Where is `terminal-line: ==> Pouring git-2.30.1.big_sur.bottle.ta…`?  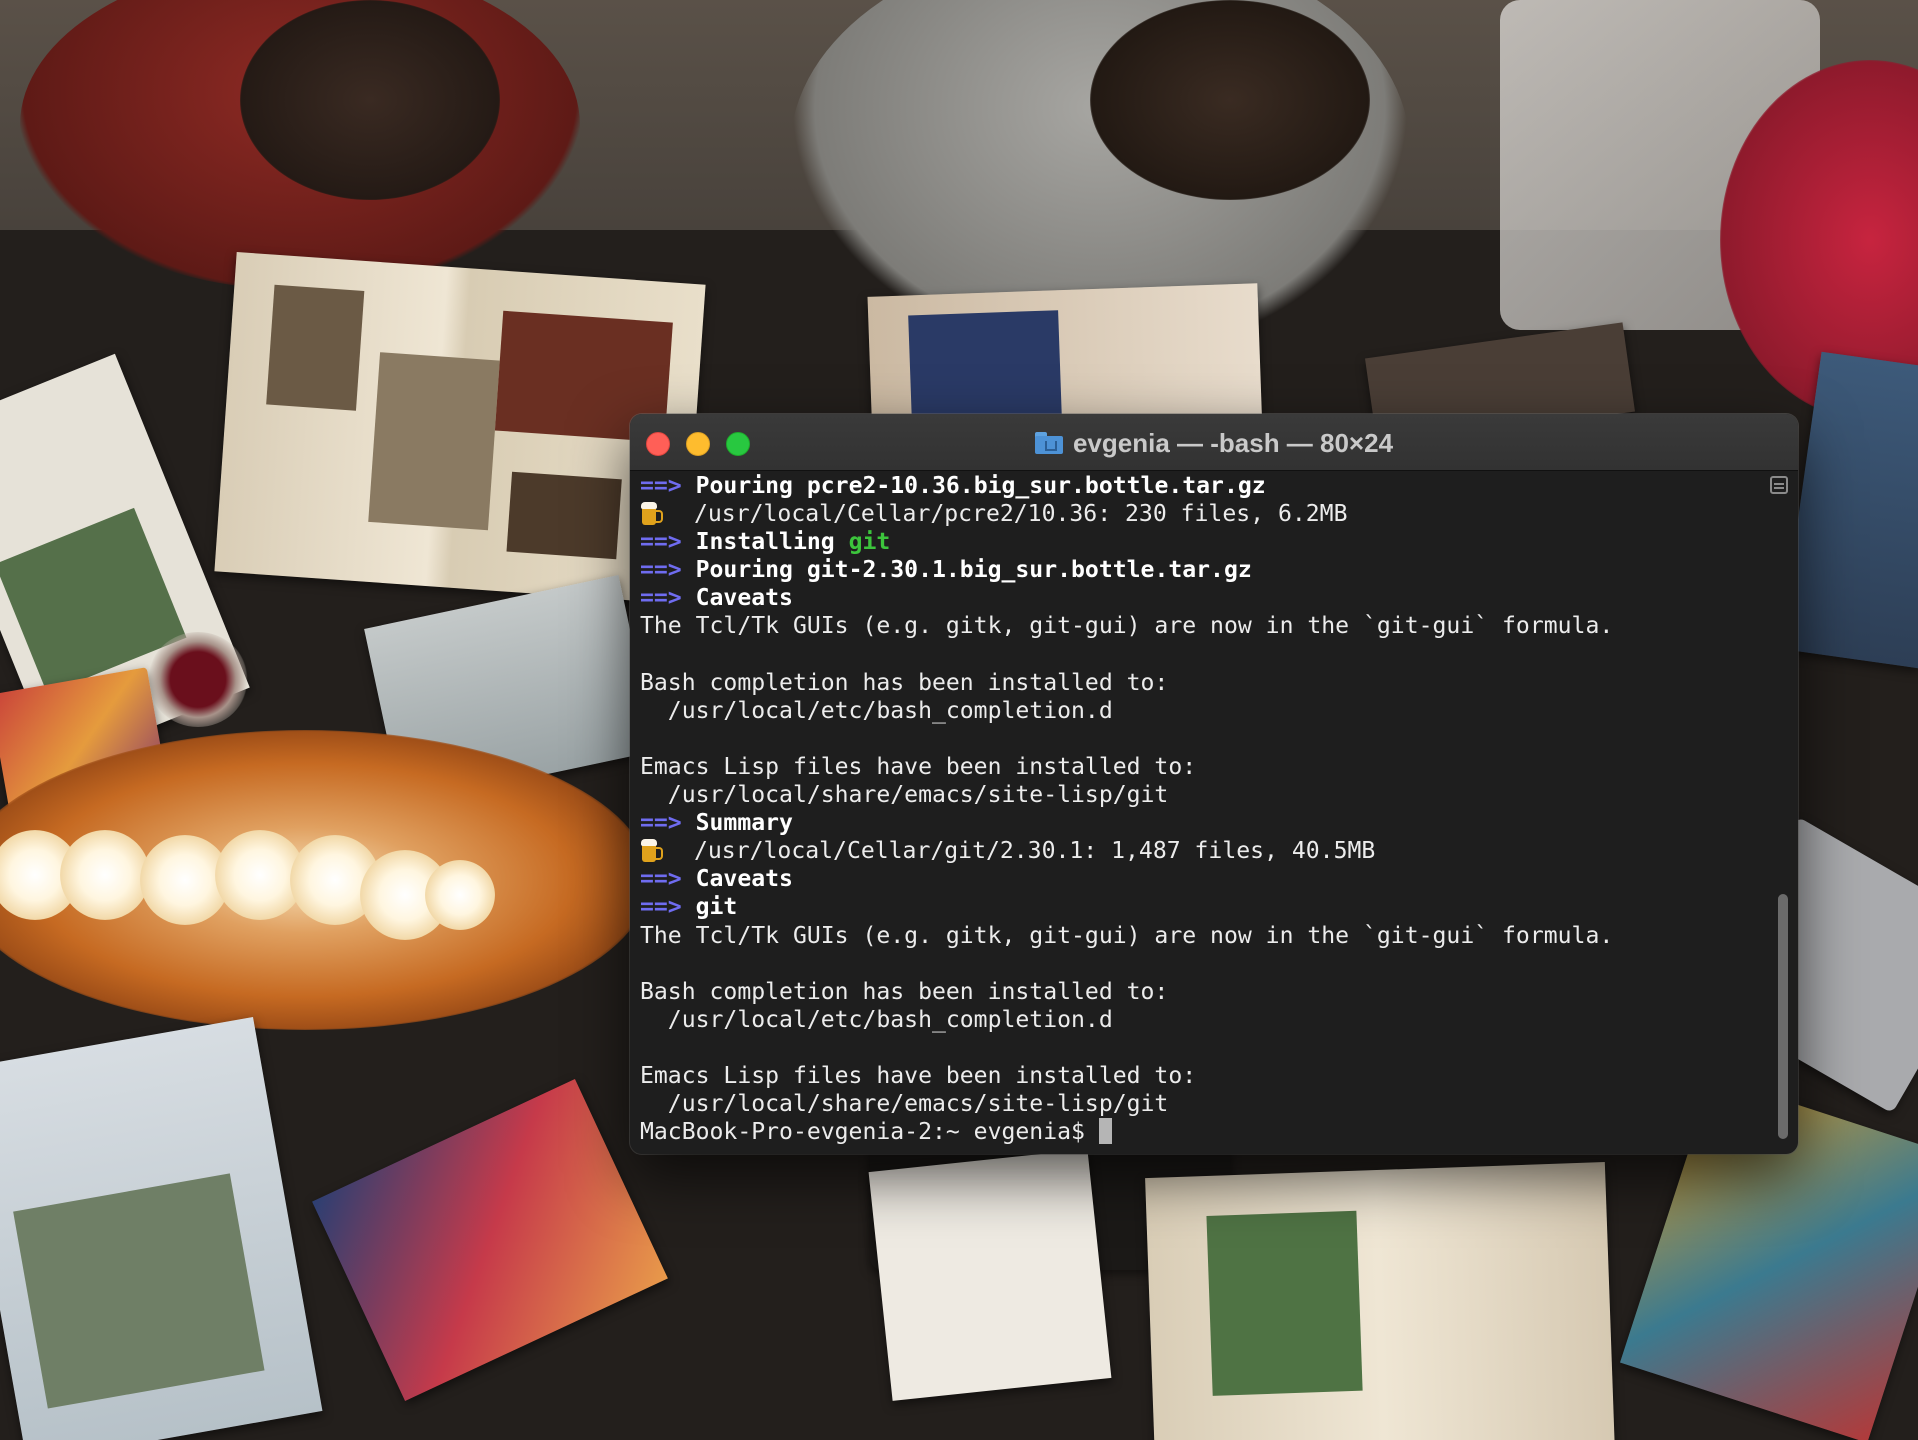 terminal-line: ==> Pouring git-2.30.1.big_sur.bottle.ta… is located at coordinates (1195, 570).